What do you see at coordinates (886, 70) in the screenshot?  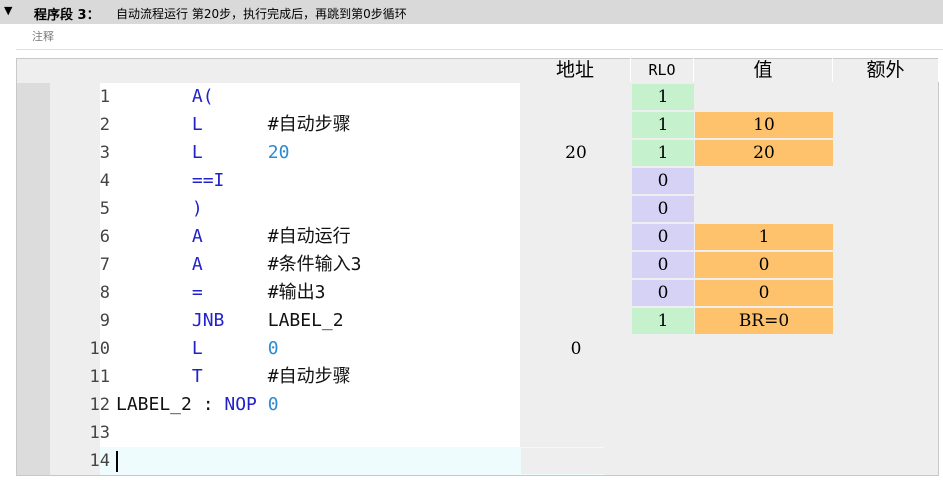 I see `column-header-extra: 额外` at bounding box center [886, 70].